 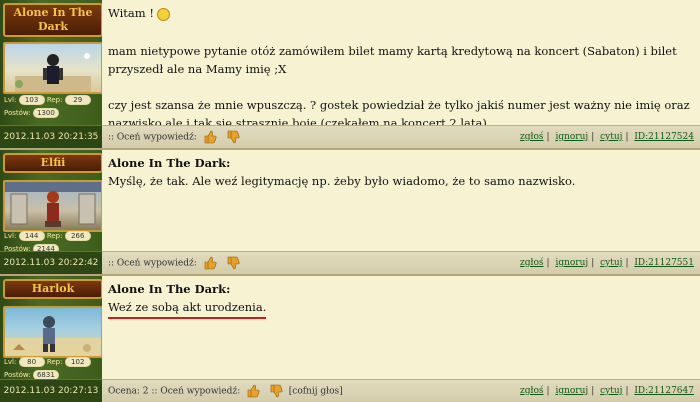 I want to click on post-actions: zgłoś | ignoruj | cytuj | ID:21127551, so click(x=607, y=263).